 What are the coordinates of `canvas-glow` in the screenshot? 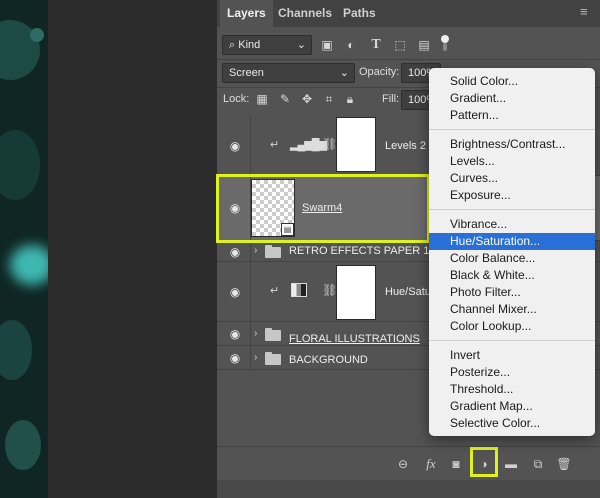 It's located at (29, 265).